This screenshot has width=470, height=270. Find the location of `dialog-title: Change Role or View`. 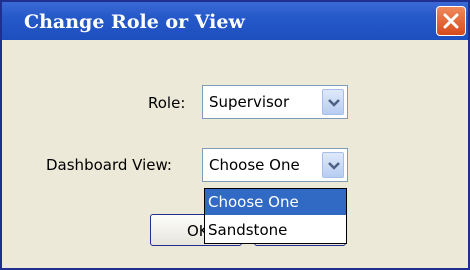

dialog-title: Change Role or View is located at coordinates (134, 22).